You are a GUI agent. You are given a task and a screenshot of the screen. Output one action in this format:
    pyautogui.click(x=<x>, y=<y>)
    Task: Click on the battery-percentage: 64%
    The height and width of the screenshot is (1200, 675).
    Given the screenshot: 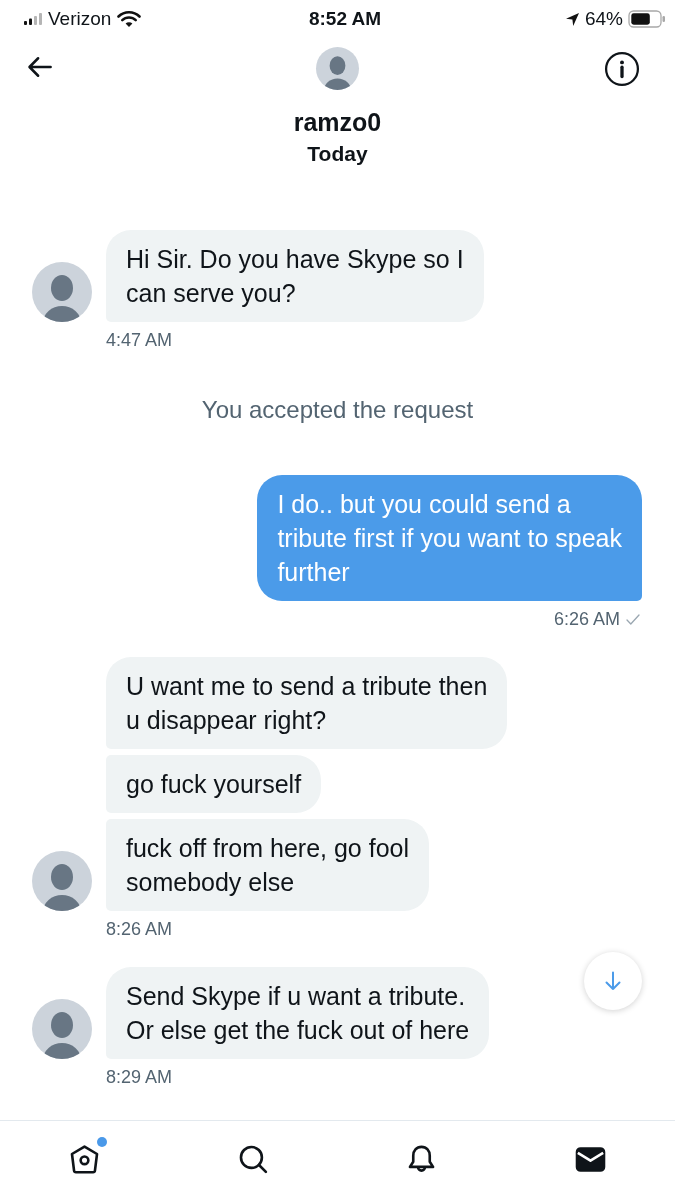 What is the action you would take?
    pyautogui.click(x=603, y=19)
    